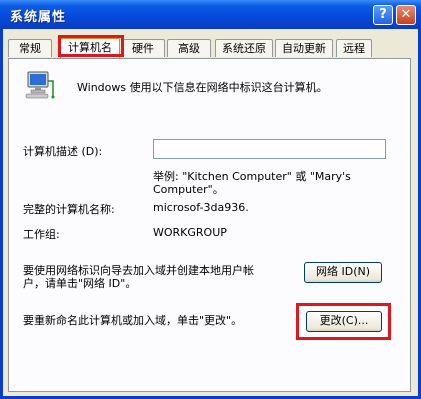 The height and width of the screenshot is (399, 421). What do you see at coordinates (269, 149) in the screenshot?
I see `computer-description-input` at bounding box center [269, 149].